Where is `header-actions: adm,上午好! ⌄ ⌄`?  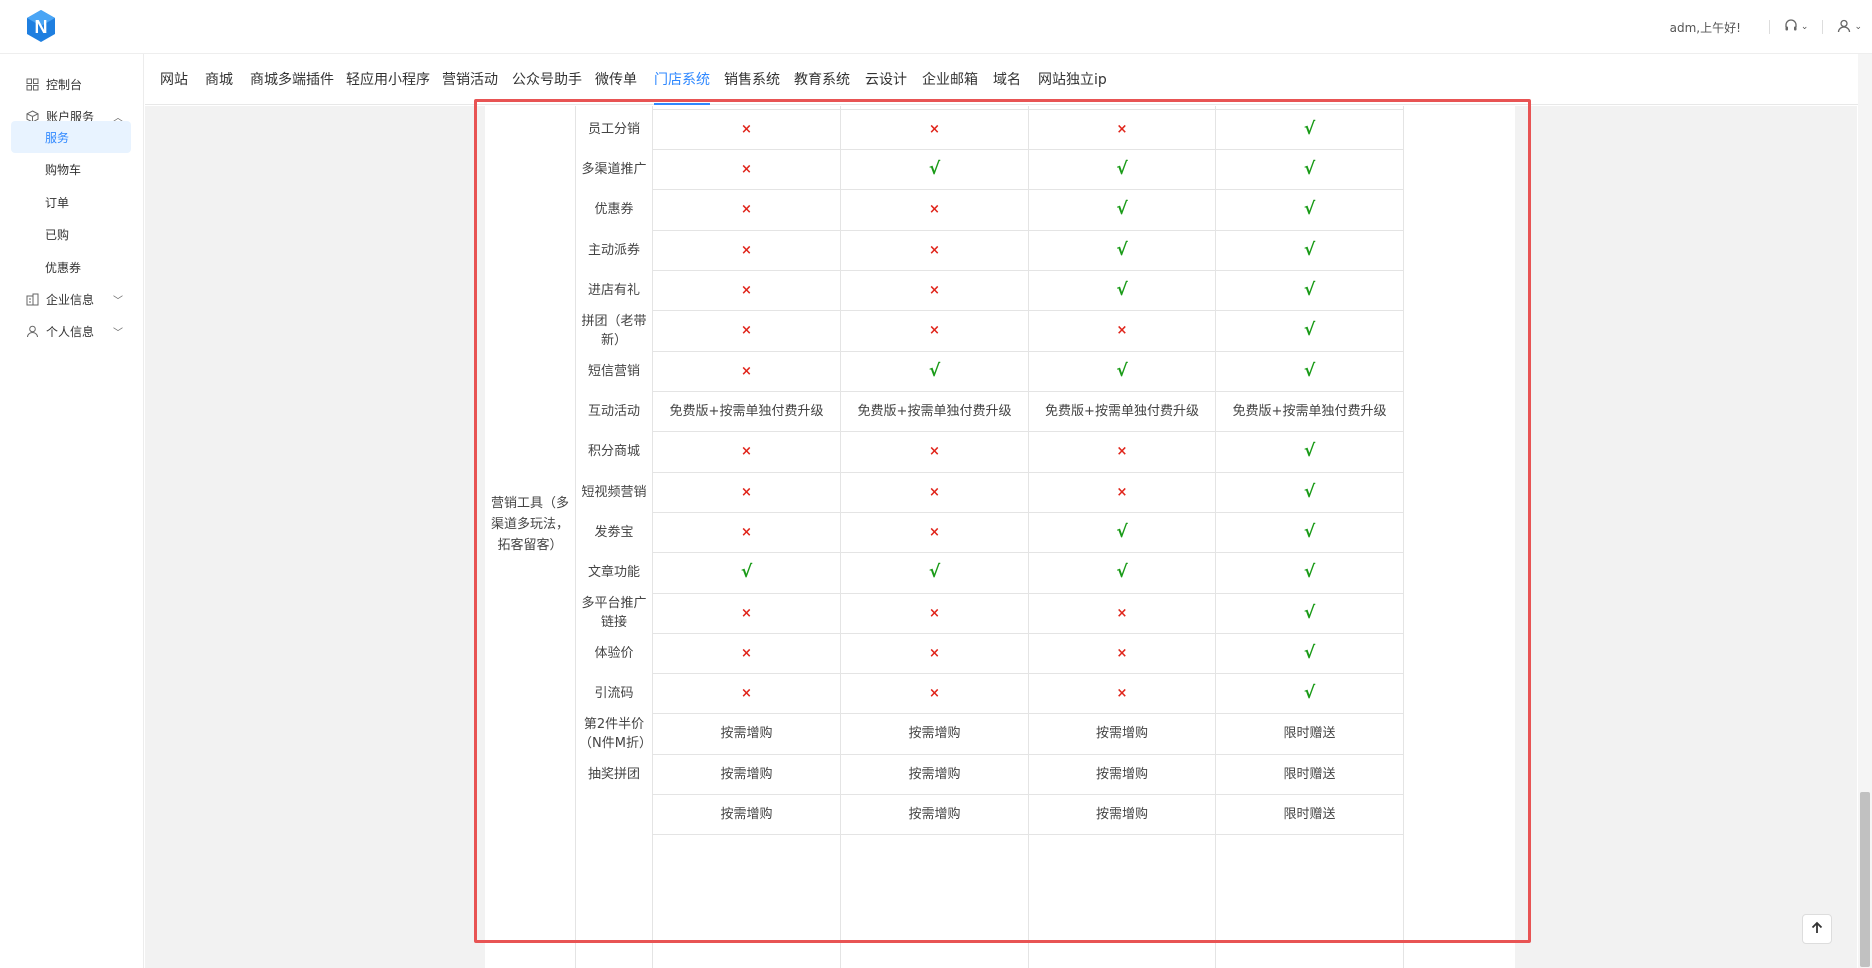 header-actions: adm,上午好! ⌄ ⌄ is located at coordinates (1766, 27).